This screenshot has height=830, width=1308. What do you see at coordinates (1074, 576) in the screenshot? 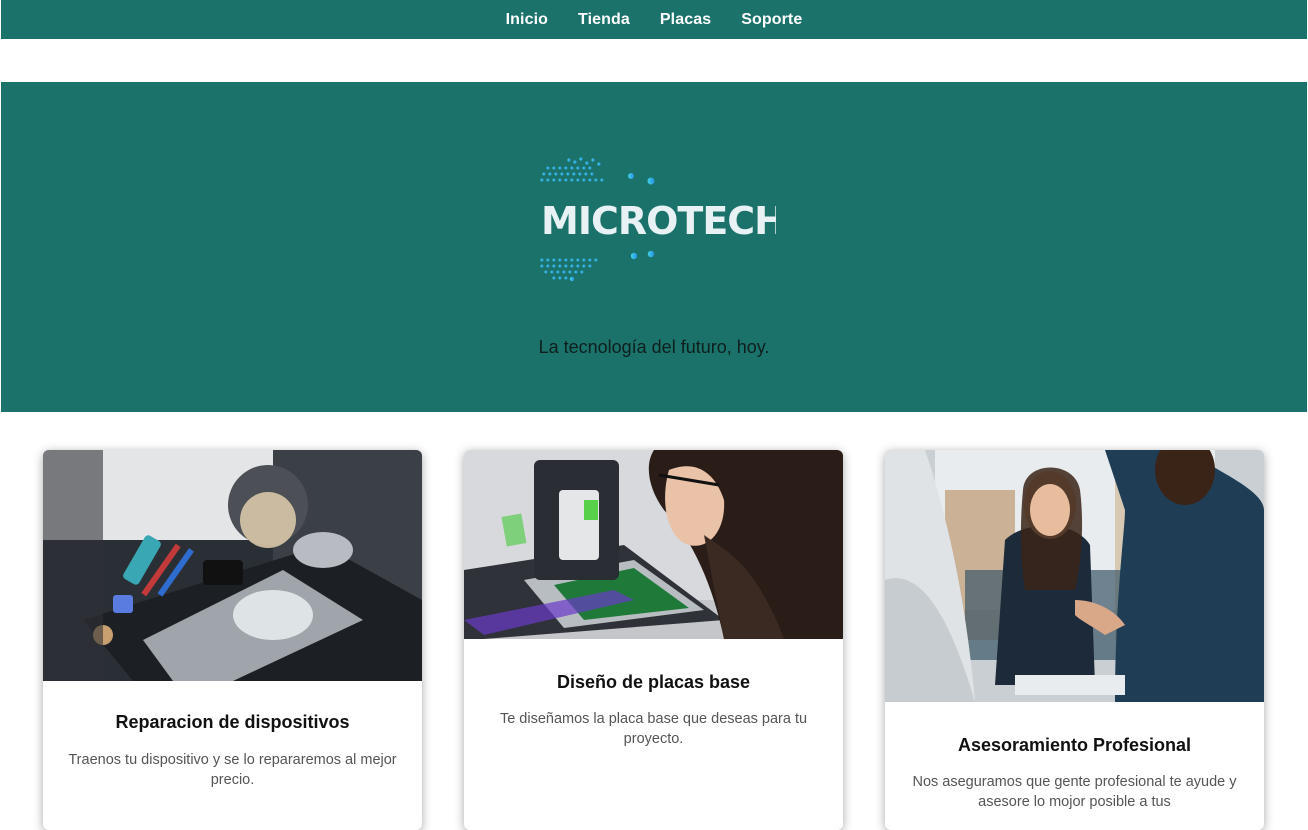
I see `card-image-consulting` at bounding box center [1074, 576].